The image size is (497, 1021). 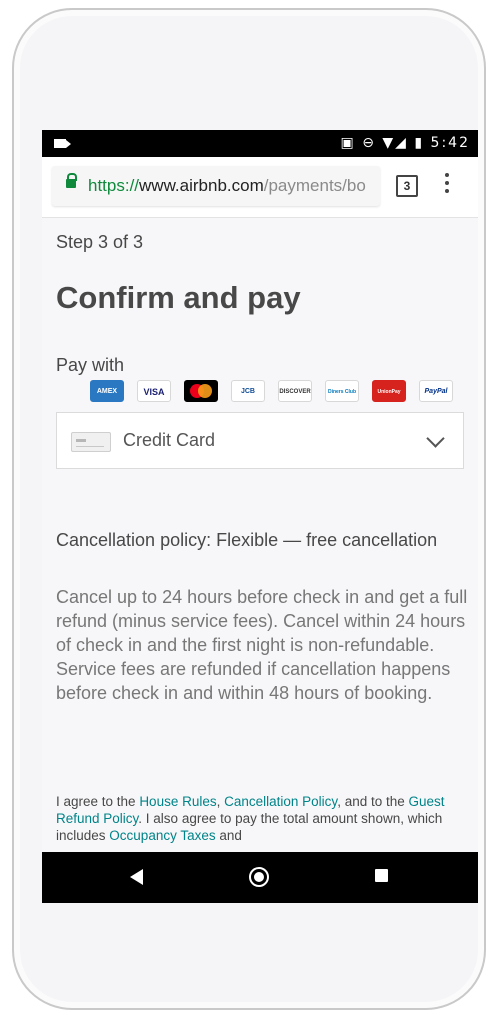 I want to click on mastercard-icon, so click(x=201, y=391).